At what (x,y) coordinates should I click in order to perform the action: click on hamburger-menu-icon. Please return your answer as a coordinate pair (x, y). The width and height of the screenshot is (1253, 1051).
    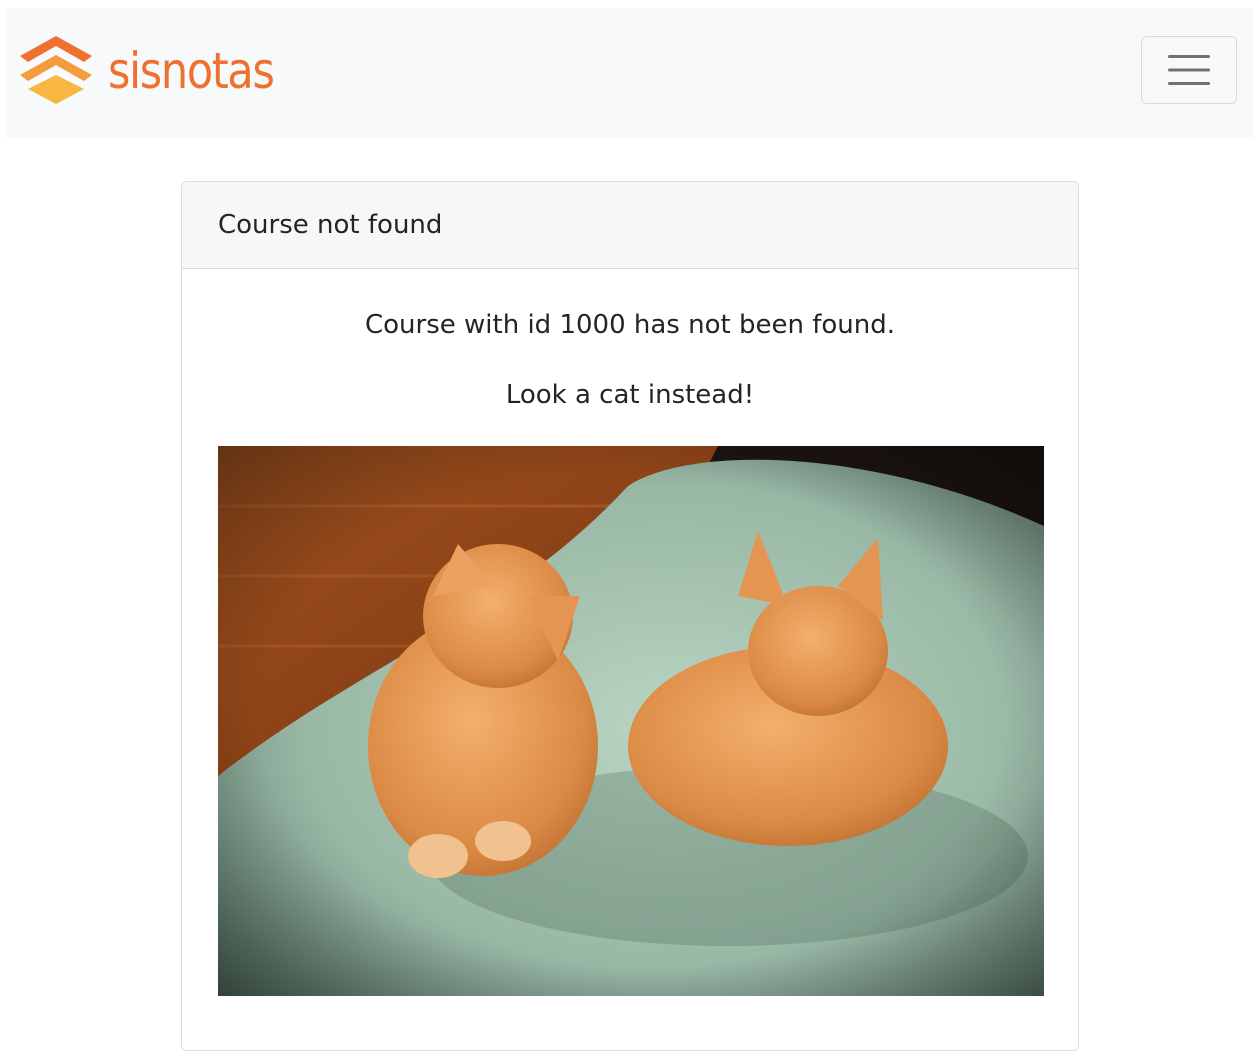
    Looking at the image, I should click on (1189, 70).